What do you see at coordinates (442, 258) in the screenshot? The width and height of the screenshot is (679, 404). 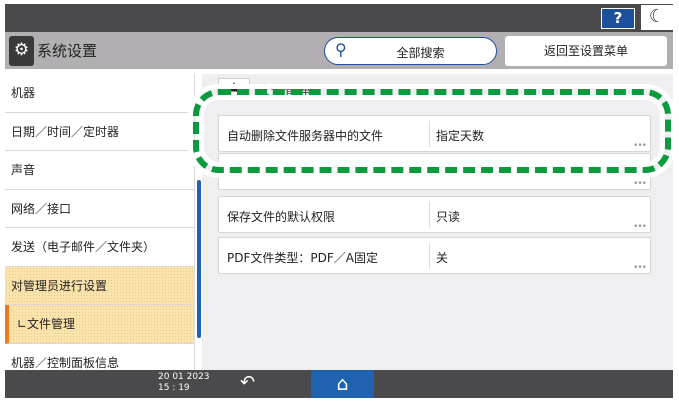 I see `setting-value: 关` at bounding box center [442, 258].